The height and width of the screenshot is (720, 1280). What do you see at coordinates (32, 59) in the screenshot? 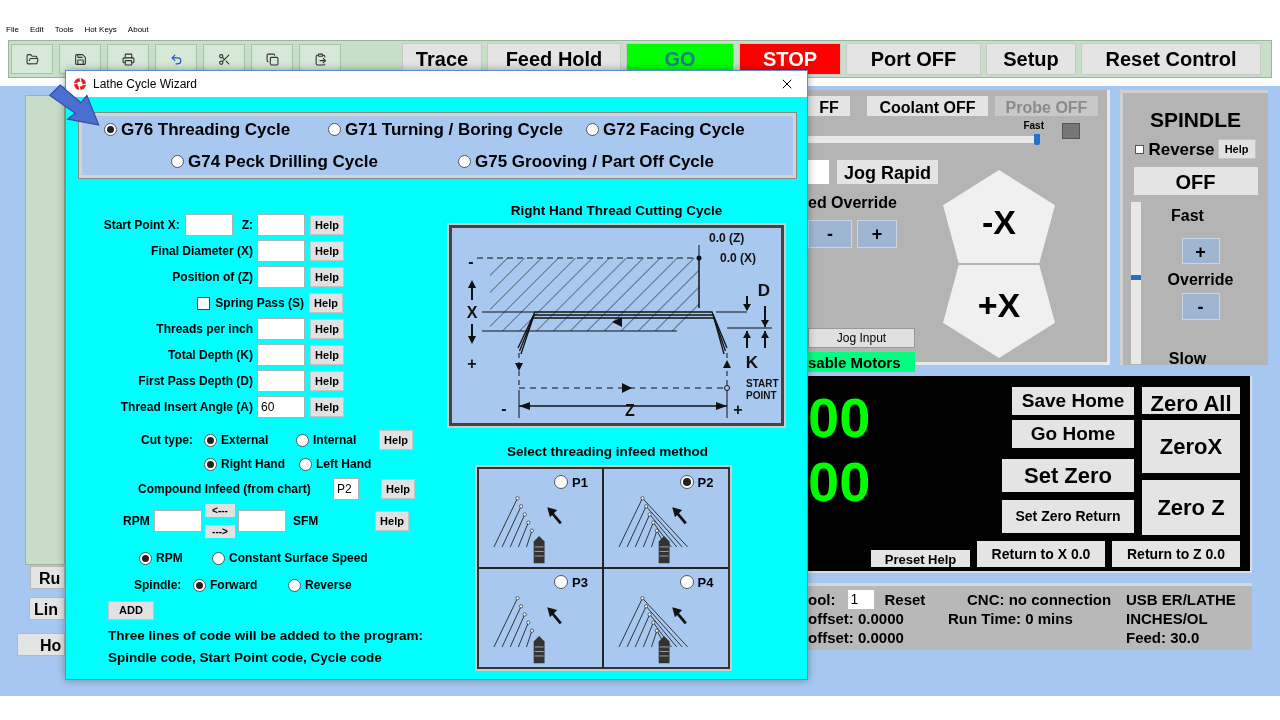
I see `toolbar-button` at bounding box center [32, 59].